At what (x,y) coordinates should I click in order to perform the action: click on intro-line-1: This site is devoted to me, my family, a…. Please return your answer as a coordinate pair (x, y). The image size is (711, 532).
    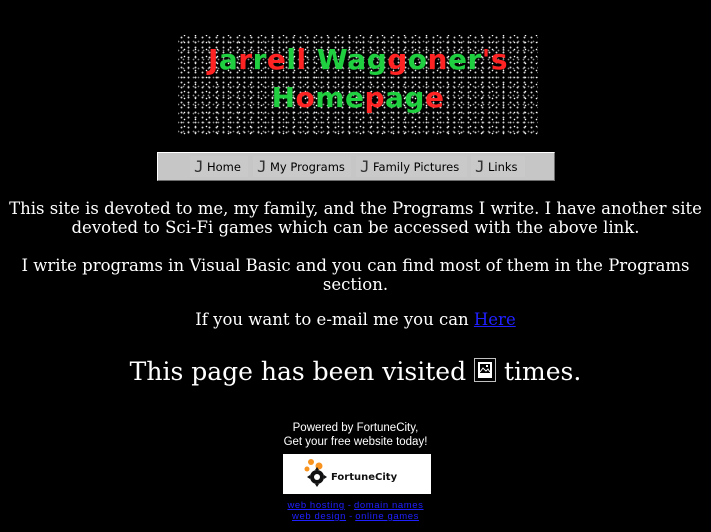
    Looking at the image, I should click on (355, 208).